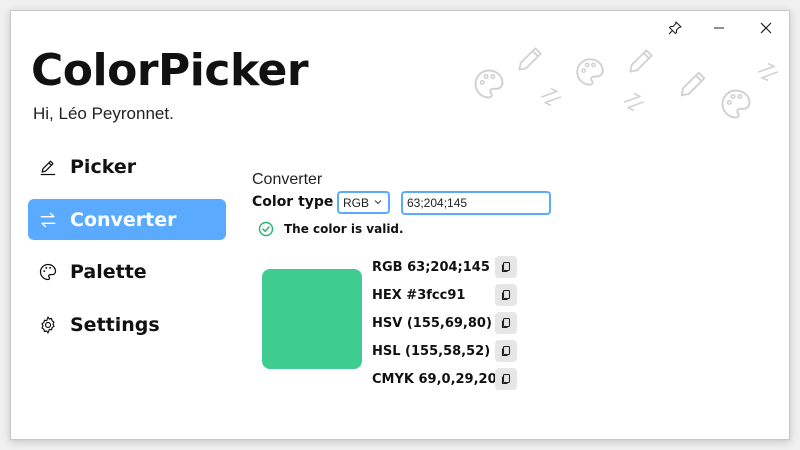  I want to click on nav-item-palette: Palette, so click(127, 271).